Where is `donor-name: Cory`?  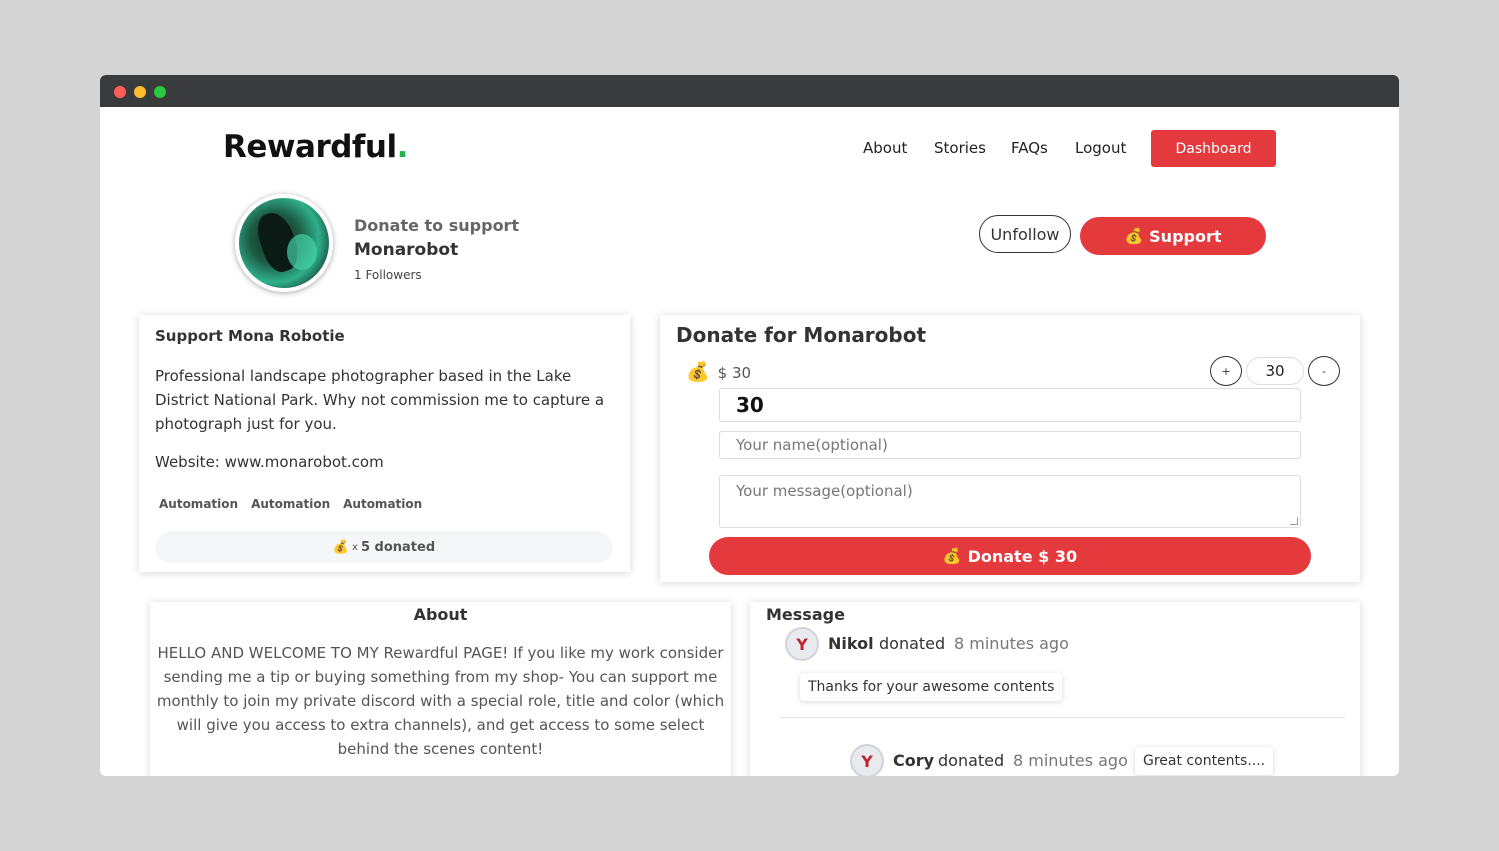
donor-name: Cory is located at coordinates (913, 760).